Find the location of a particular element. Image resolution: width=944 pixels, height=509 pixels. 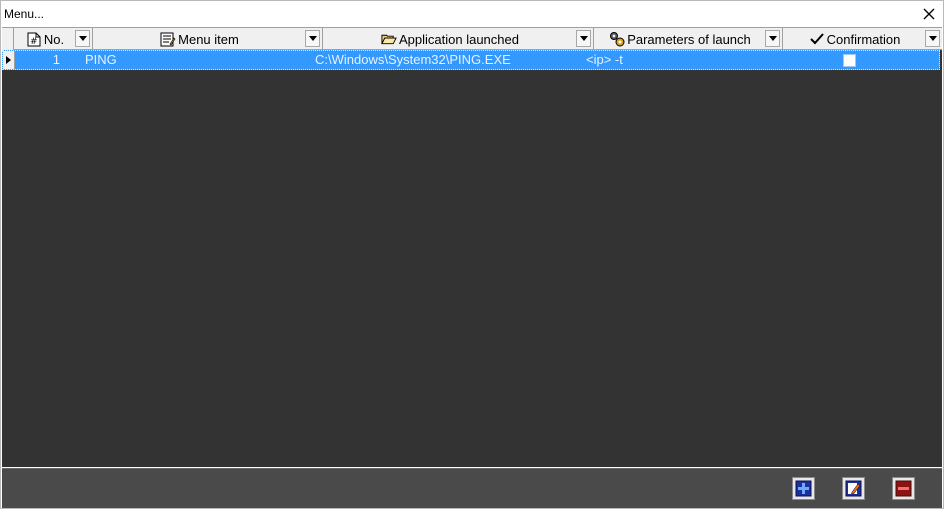

column-header-no: # No. is located at coordinates (53, 39).